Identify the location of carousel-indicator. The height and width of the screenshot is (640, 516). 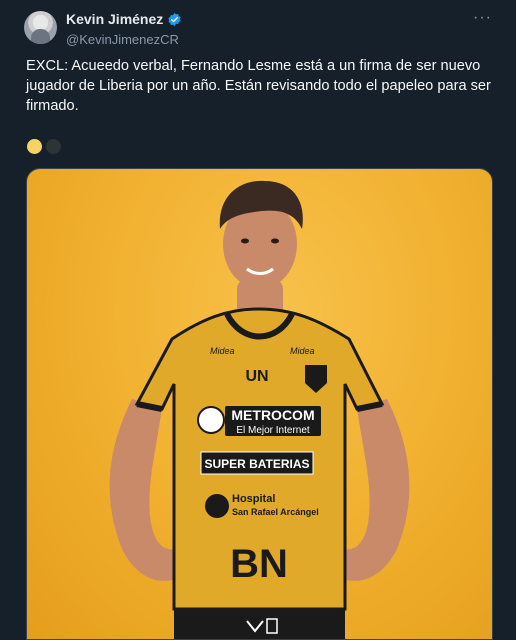
(46, 146).